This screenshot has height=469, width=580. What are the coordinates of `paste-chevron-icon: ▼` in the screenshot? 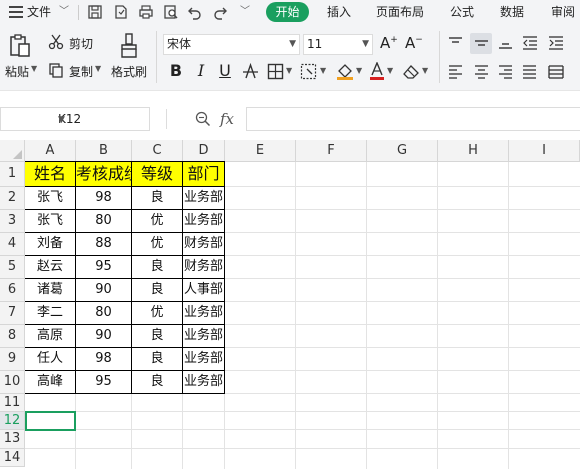 It's located at (34, 68).